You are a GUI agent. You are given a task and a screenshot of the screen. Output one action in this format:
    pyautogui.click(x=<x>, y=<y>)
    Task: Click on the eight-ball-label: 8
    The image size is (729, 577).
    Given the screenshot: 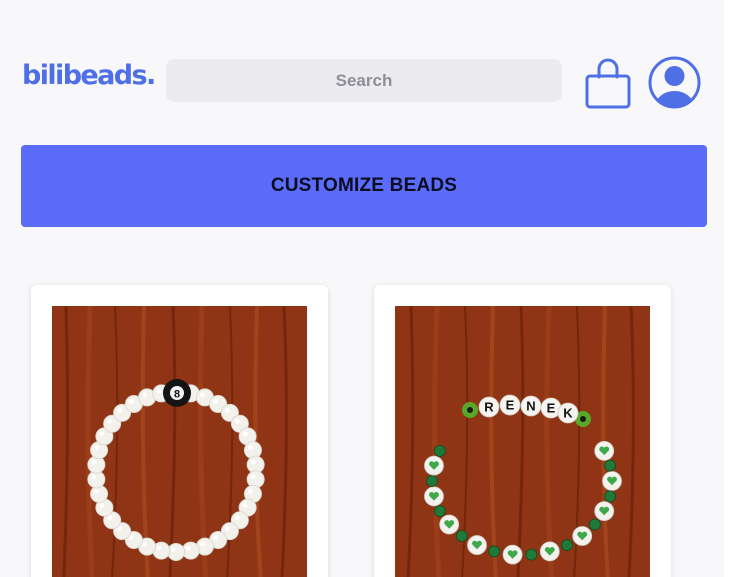 What is the action you would take?
    pyautogui.click(x=177, y=395)
    